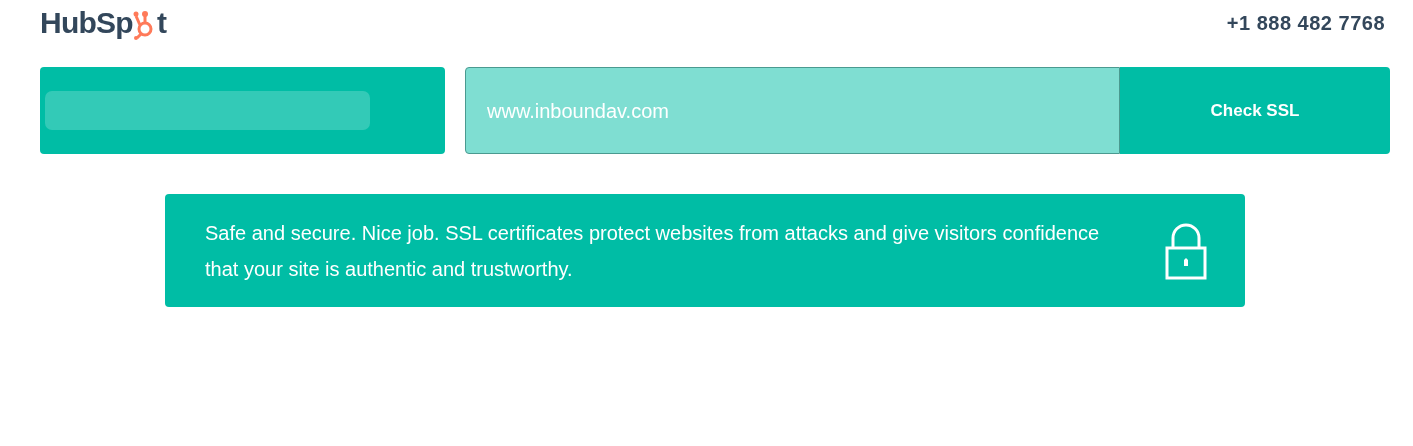  What do you see at coordinates (1186, 250) in the screenshot?
I see `lock-icon` at bounding box center [1186, 250].